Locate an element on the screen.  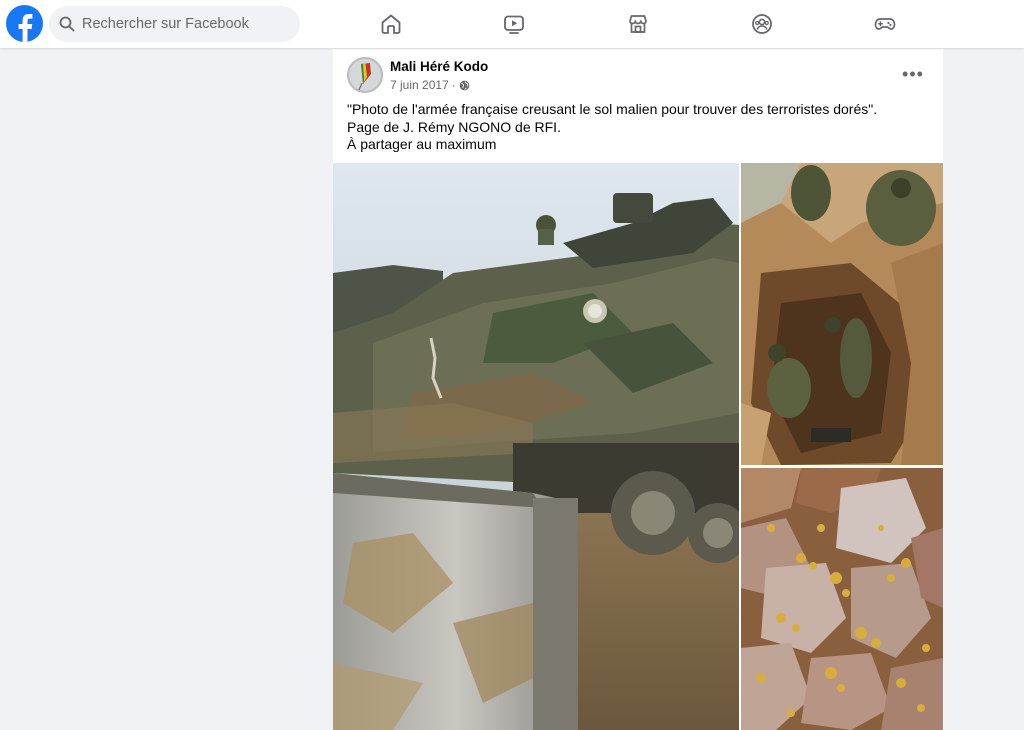
more-options-button: ••• is located at coordinates (913, 74).